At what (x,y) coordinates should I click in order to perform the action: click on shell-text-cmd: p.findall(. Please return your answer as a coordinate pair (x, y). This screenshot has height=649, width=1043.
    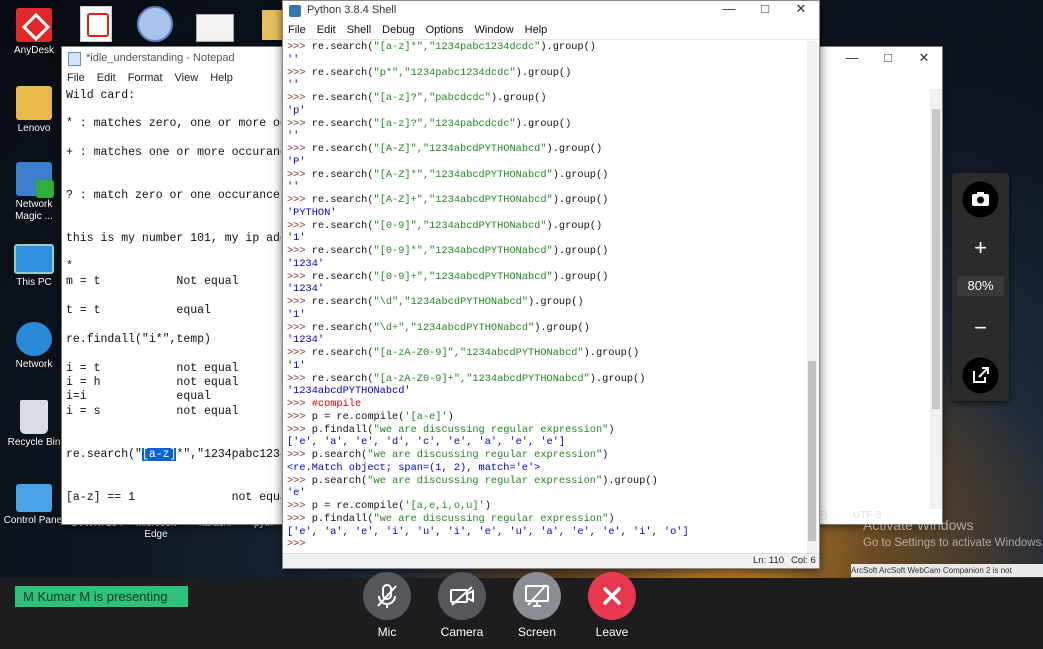
    Looking at the image, I should click on (342, 429).